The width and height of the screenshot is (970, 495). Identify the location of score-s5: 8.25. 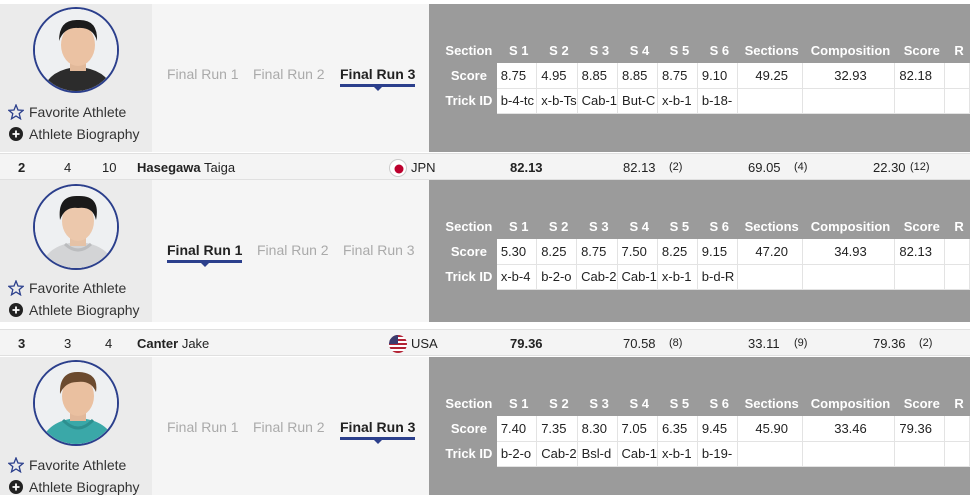
(677, 252).